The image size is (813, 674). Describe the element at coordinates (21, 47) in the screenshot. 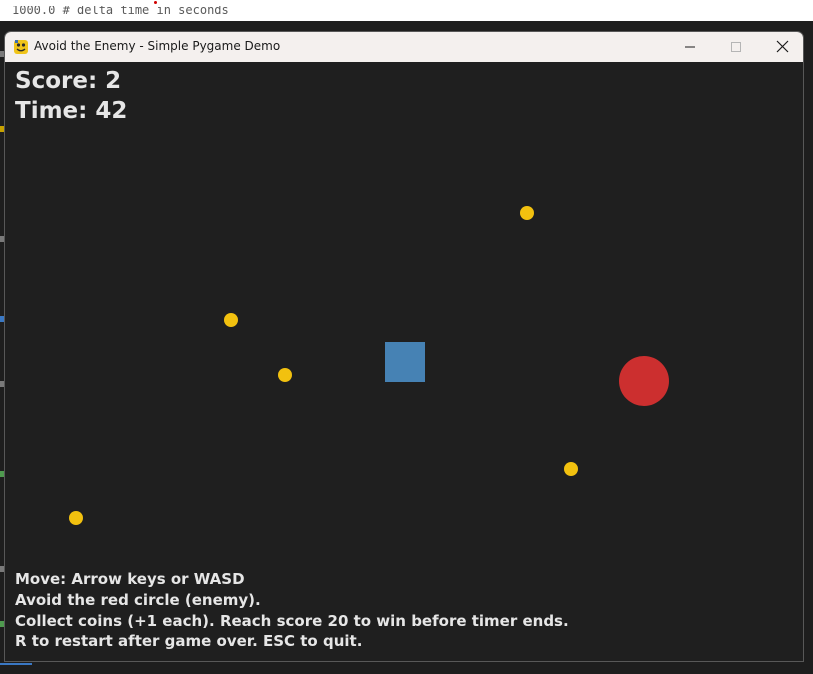

I see `python-icon` at that location.